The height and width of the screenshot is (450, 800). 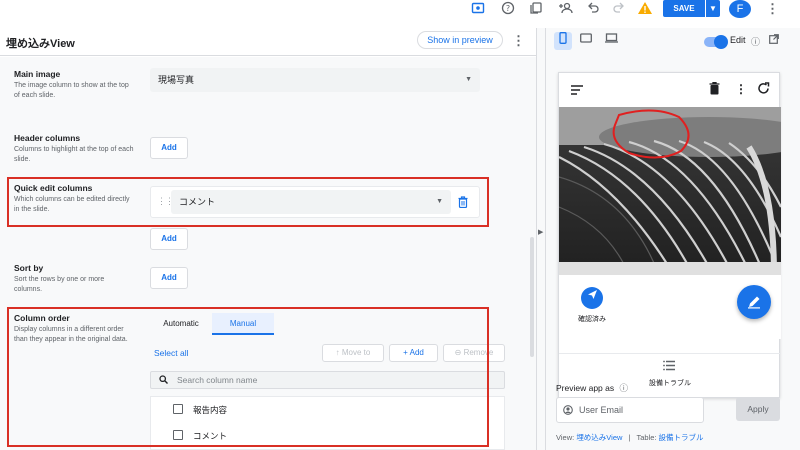 I want to click on editor-more-icon: ⋮, so click(x=518, y=40).